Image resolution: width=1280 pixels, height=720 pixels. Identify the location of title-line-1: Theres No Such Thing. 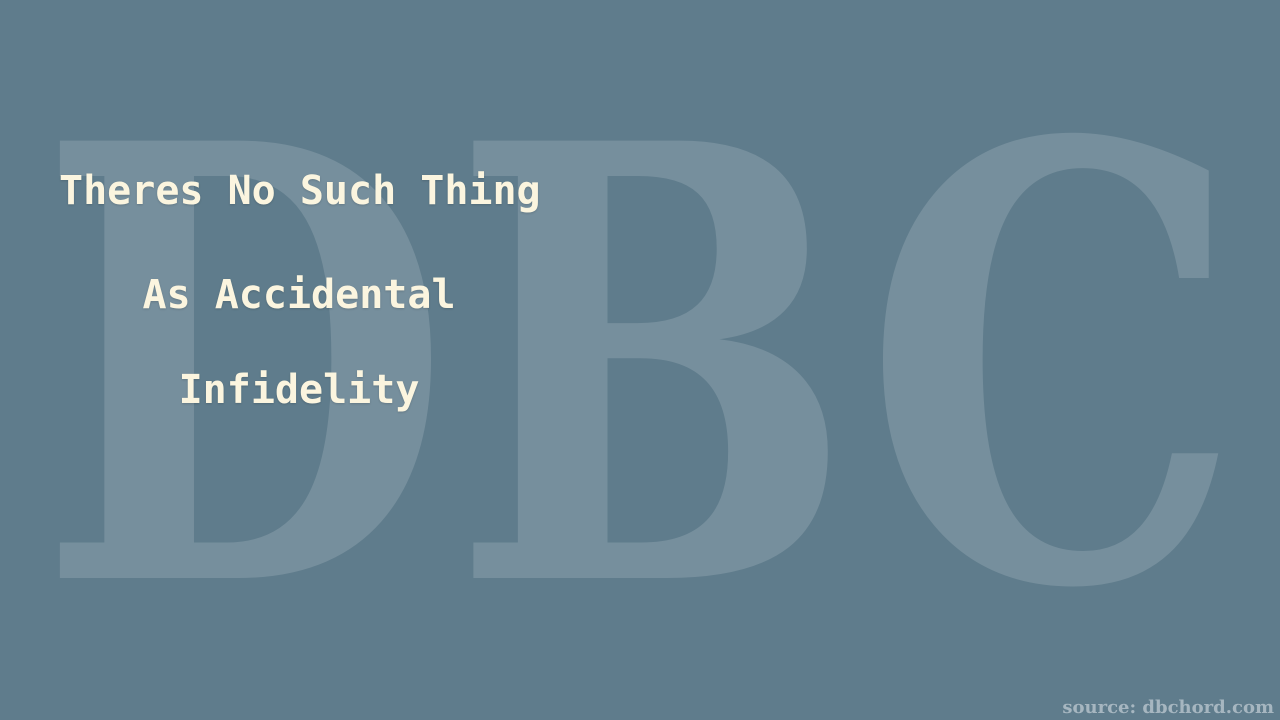
(300, 191).